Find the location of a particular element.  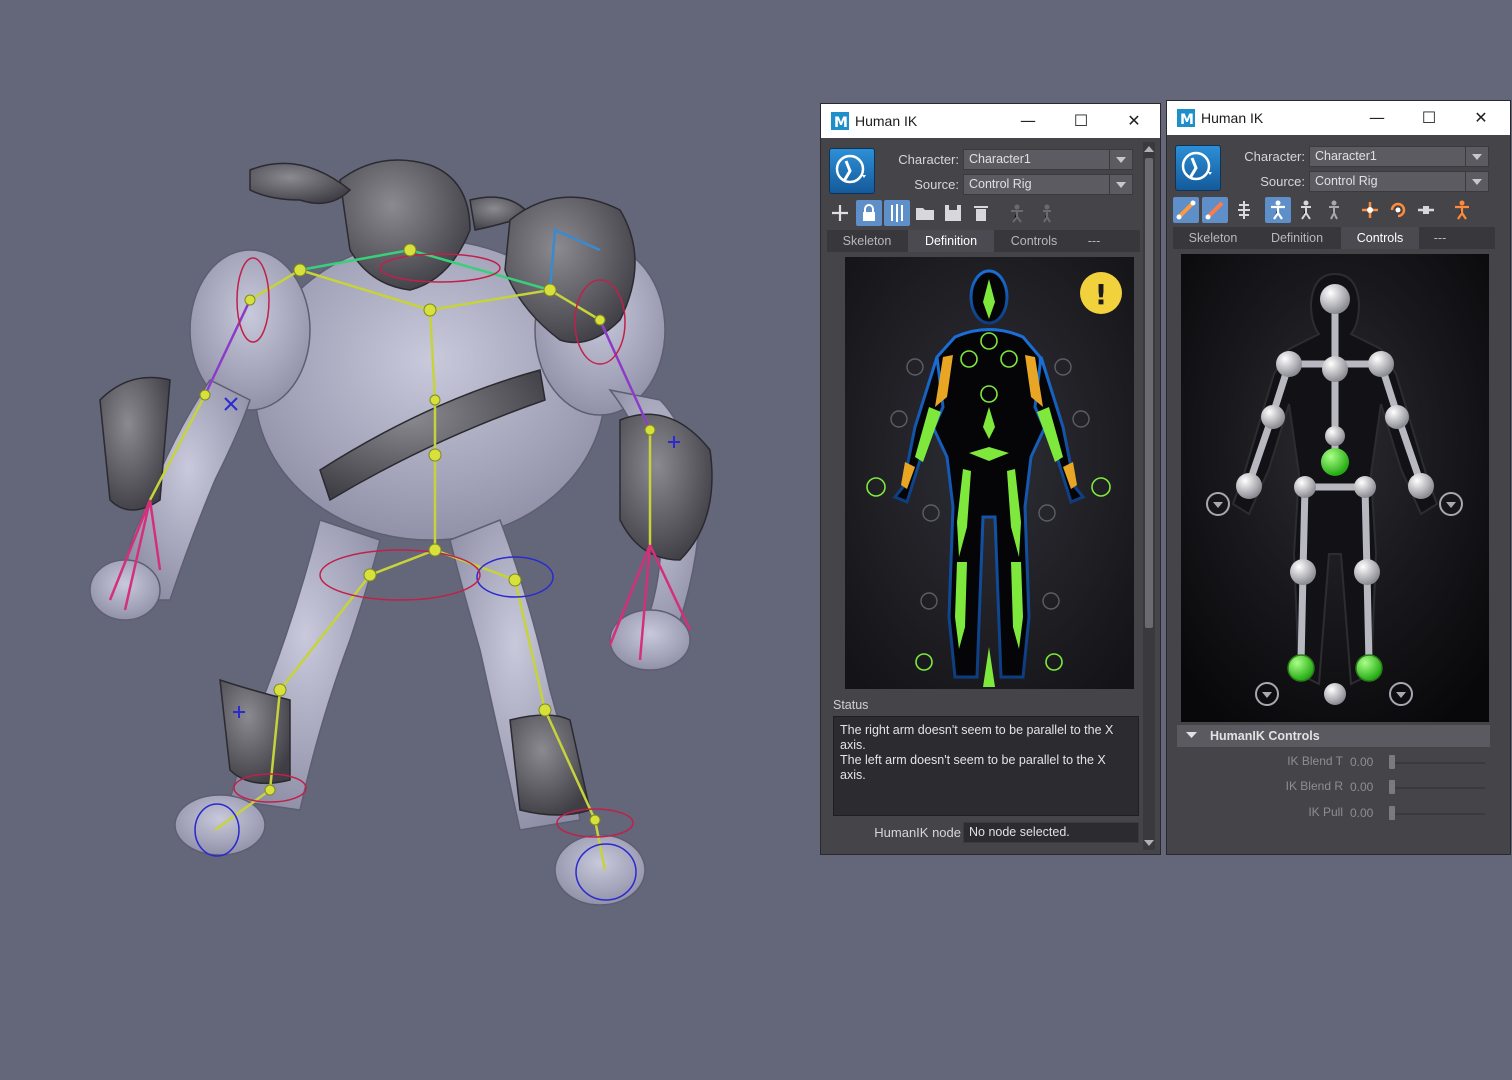

humanik-controls-header: HumanIK Controls is located at coordinates (1333, 736).